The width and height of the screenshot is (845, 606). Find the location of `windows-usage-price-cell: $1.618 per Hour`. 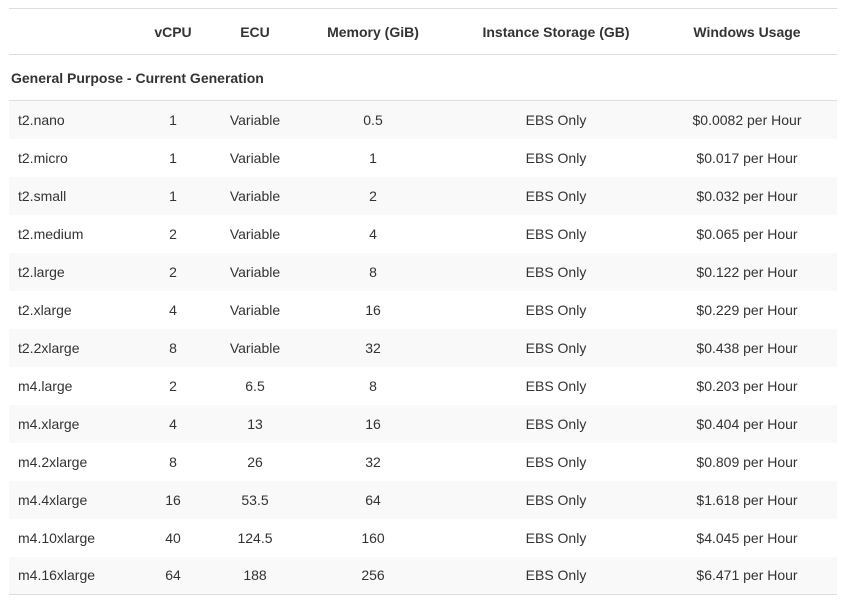

windows-usage-price-cell: $1.618 per Hour is located at coordinates (747, 499).